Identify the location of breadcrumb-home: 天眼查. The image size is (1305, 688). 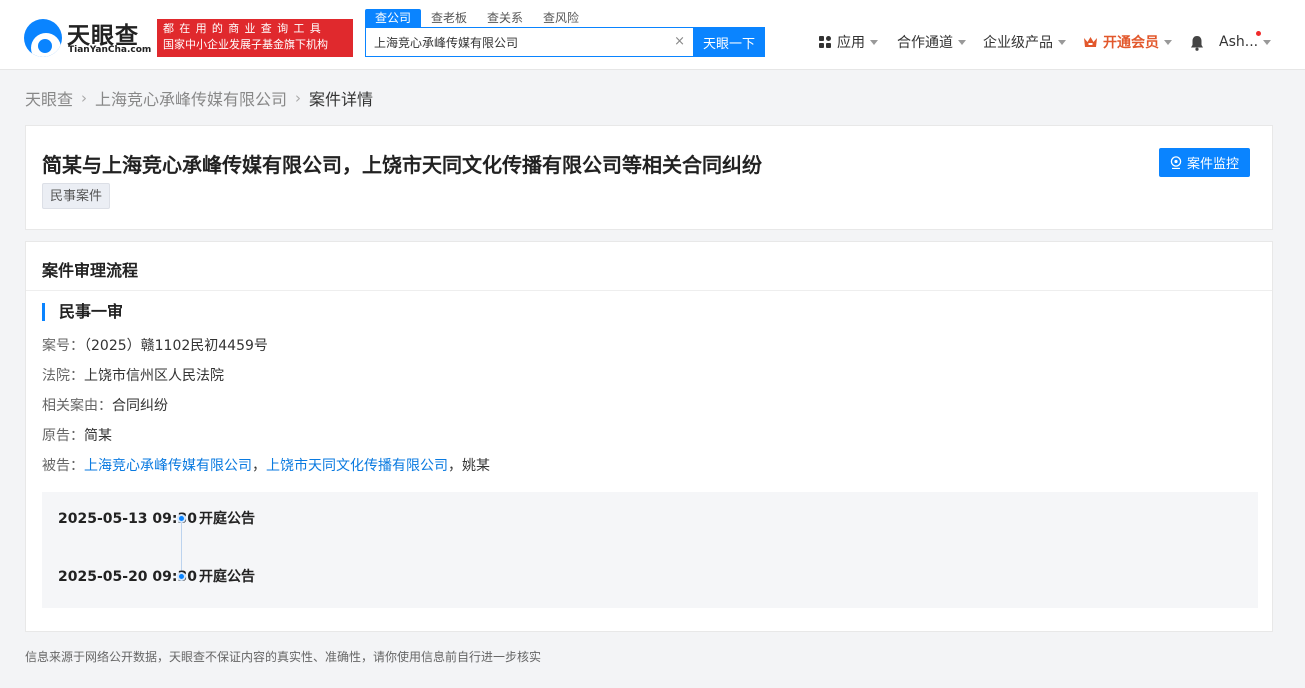
(49, 98).